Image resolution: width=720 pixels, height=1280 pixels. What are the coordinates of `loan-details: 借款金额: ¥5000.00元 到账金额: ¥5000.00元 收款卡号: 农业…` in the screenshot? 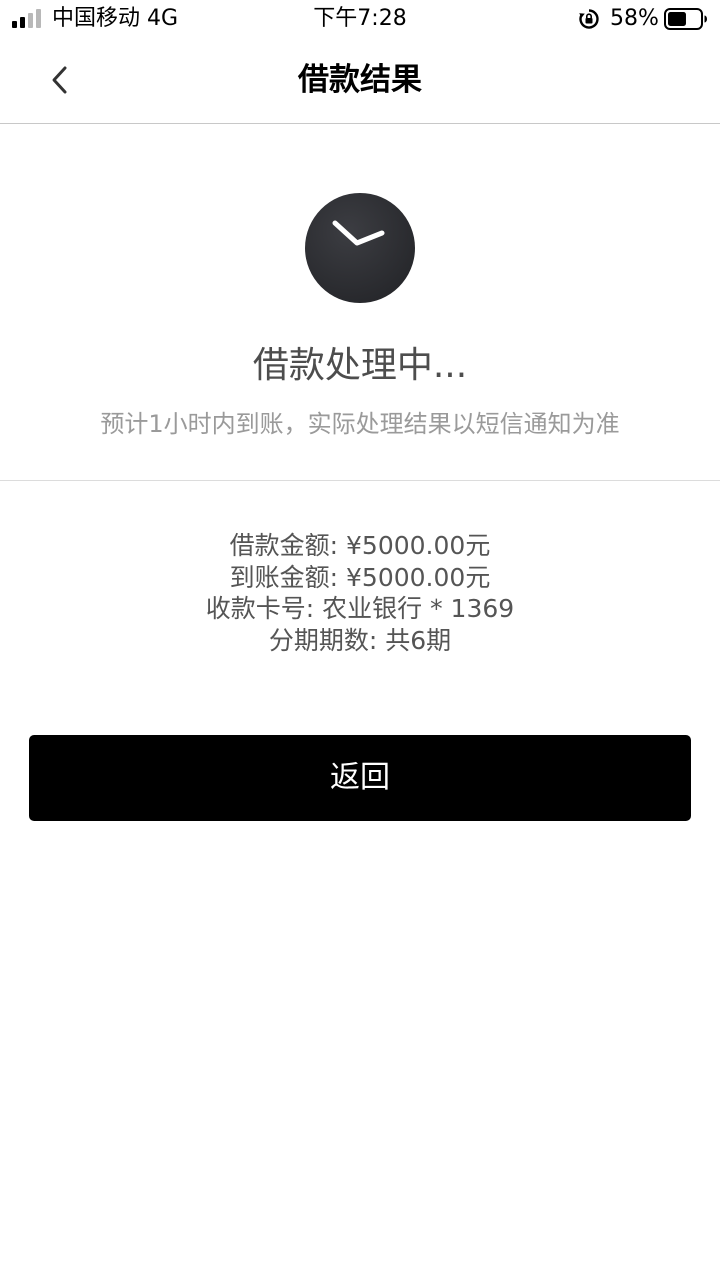 It's located at (360, 593).